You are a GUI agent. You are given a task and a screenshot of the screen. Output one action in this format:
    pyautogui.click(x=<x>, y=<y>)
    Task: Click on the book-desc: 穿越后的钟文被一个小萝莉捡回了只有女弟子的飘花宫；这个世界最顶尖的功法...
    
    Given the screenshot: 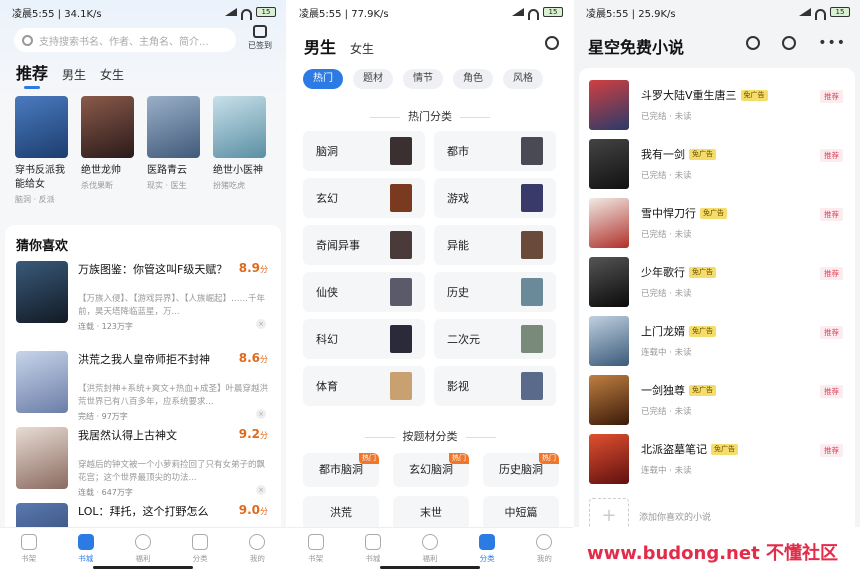 What is the action you would take?
    pyautogui.click(x=172, y=471)
    